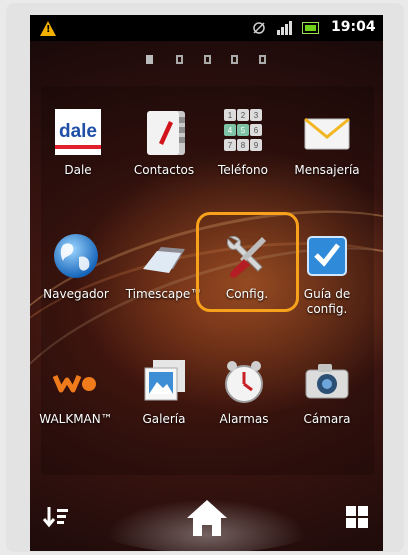 This screenshot has height=555, width=408. I want to click on home-icon, so click(207, 518).